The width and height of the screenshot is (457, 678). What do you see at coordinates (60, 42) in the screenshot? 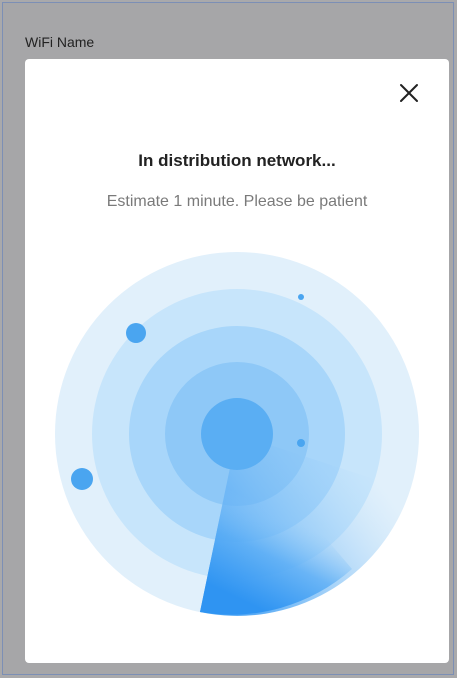
I see `wifi-name-label: WiFi Name` at bounding box center [60, 42].